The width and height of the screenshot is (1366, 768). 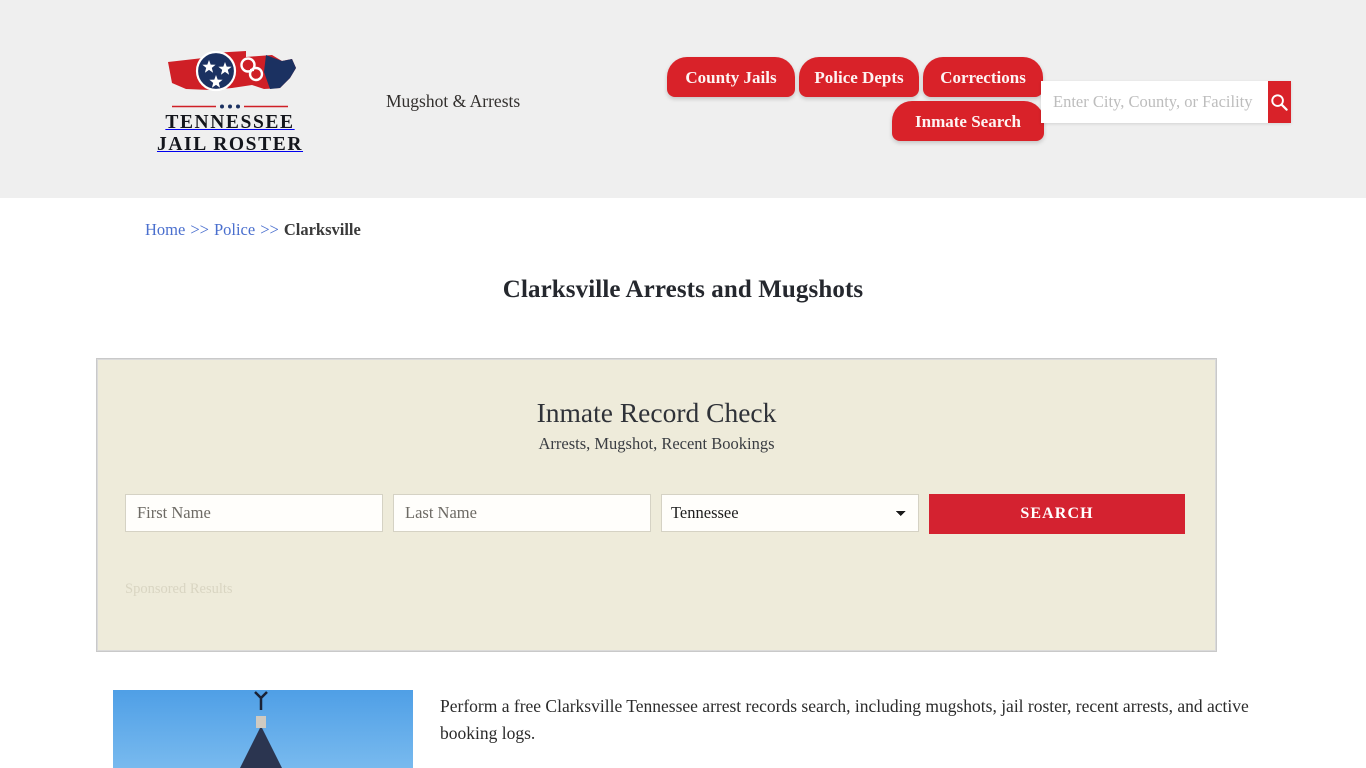 What do you see at coordinates (230, 106) in the screenshot?
I see `logo-divider-icon` at bounding box center [230, 106].